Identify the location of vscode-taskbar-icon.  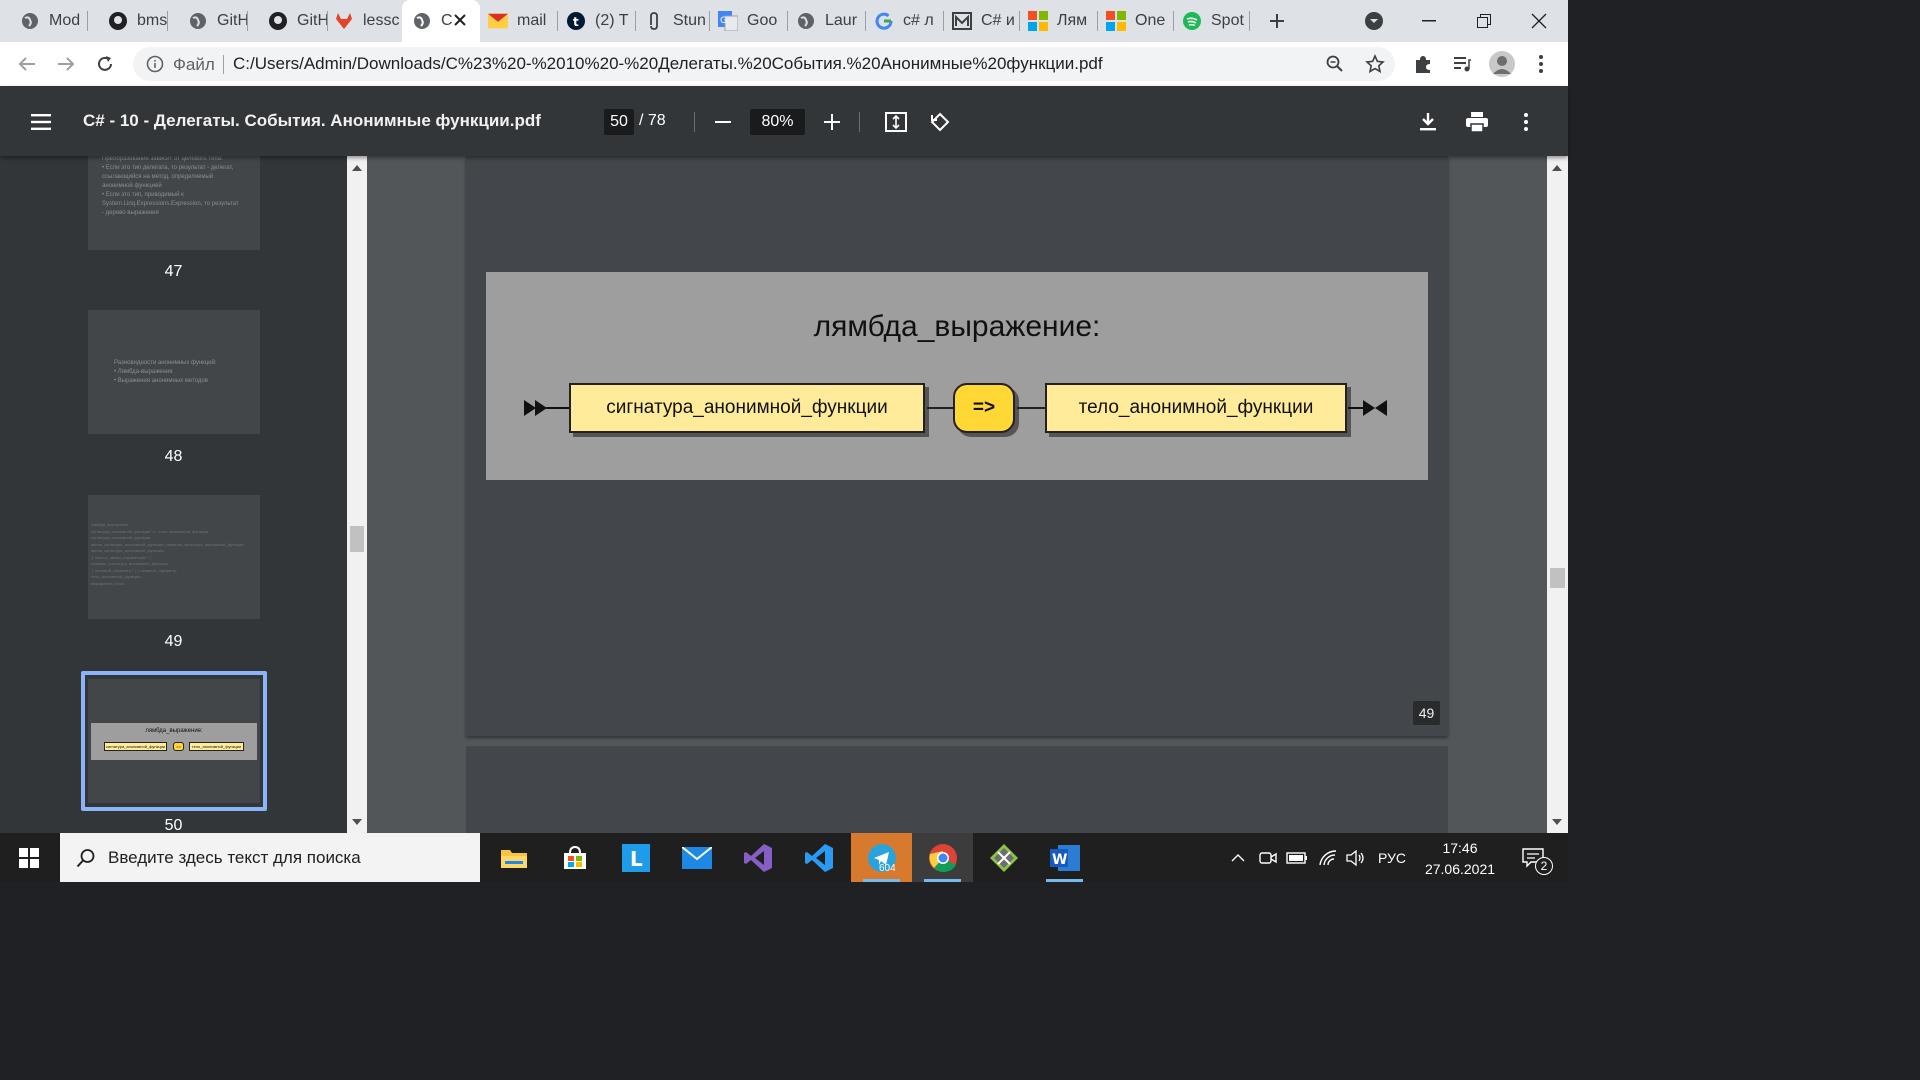
(818, 857).